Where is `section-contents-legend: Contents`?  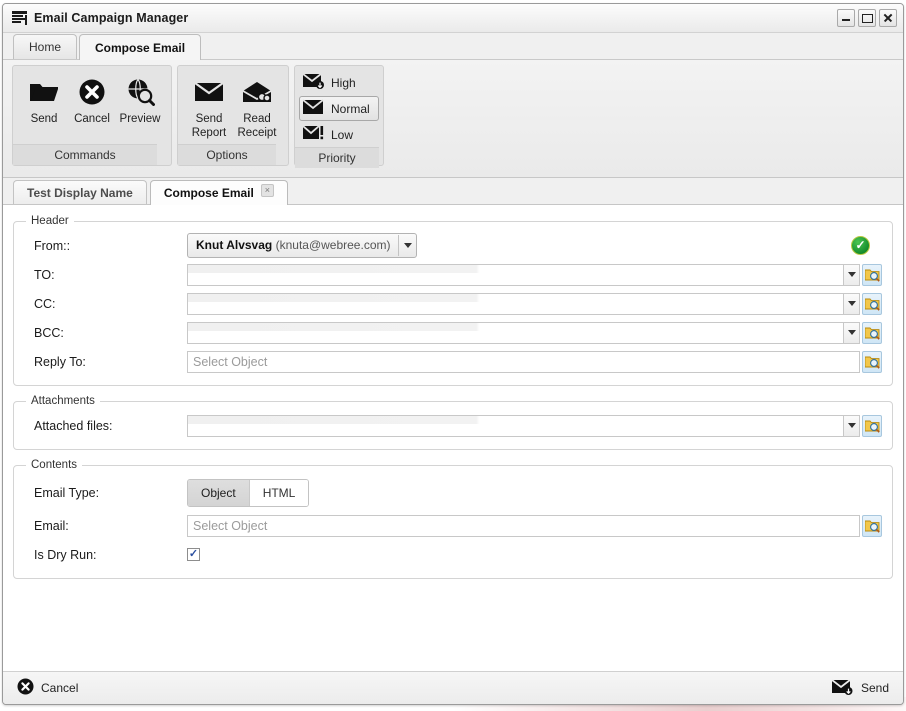 section-contents-legend: Contents is located at coordinates (54, 465).